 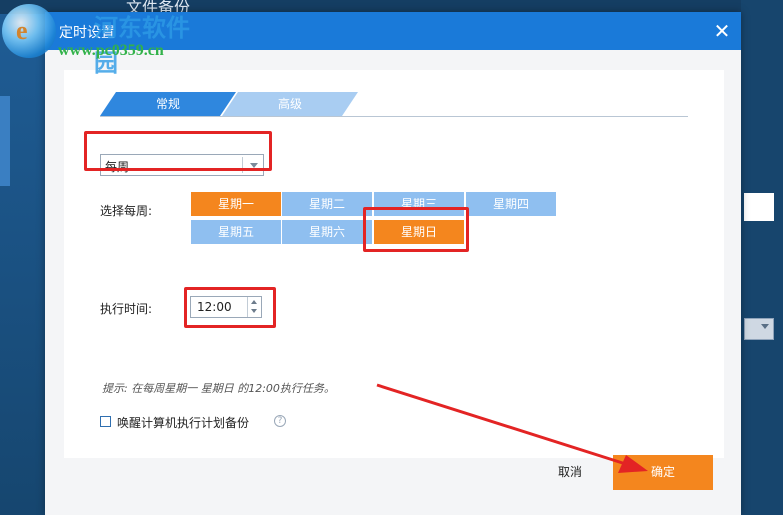 What do you see at coordinates (394, 116) in the screenshot?
I see `tab-underline` at bounding box center [394, 116].